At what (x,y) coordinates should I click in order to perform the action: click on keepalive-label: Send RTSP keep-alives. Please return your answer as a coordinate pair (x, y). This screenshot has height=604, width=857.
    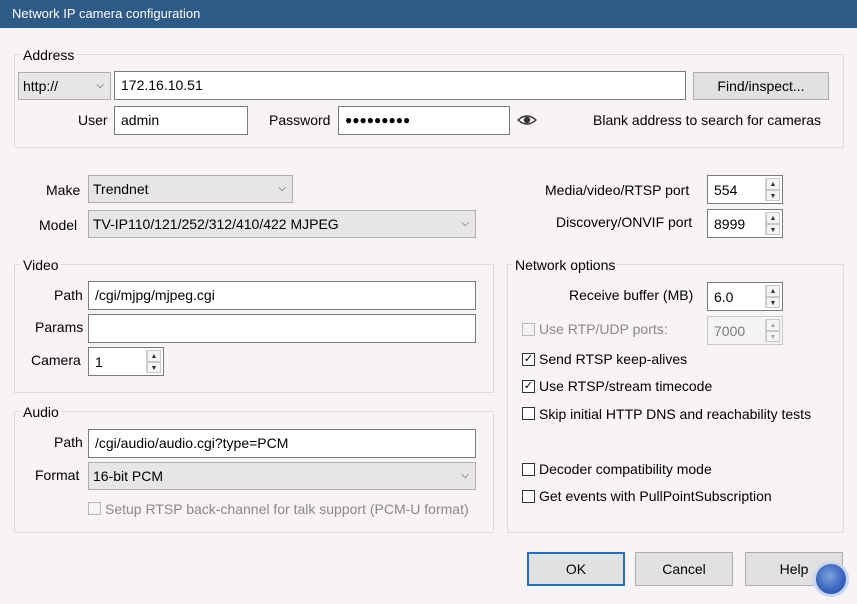
    Looking at the image, I should click on (613, 359).